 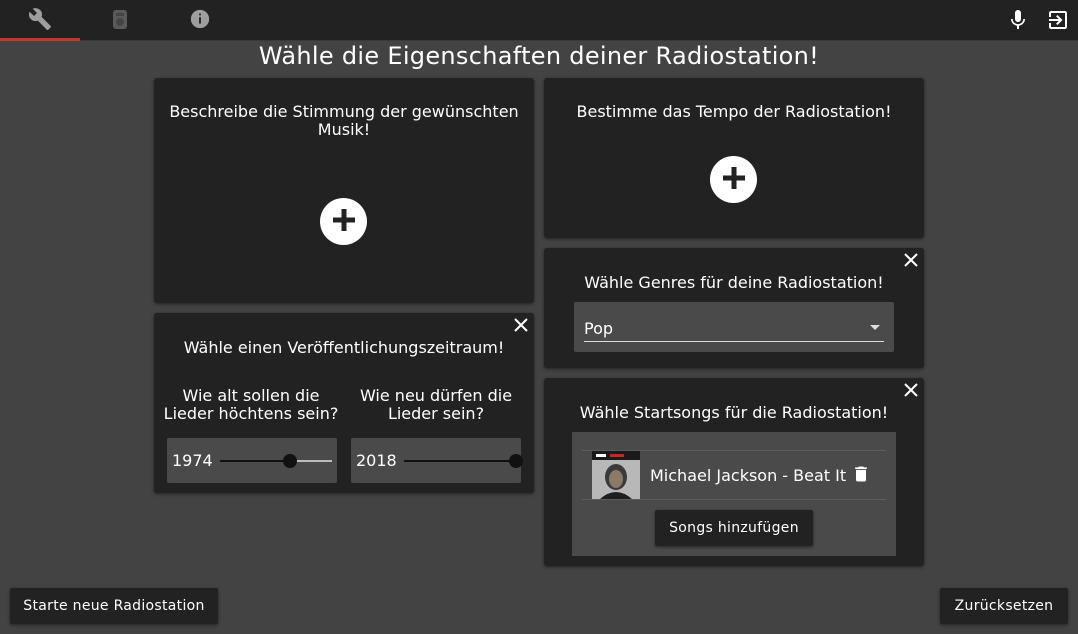 I want to click on to-slider-thumb, so click(x=516, y=461).